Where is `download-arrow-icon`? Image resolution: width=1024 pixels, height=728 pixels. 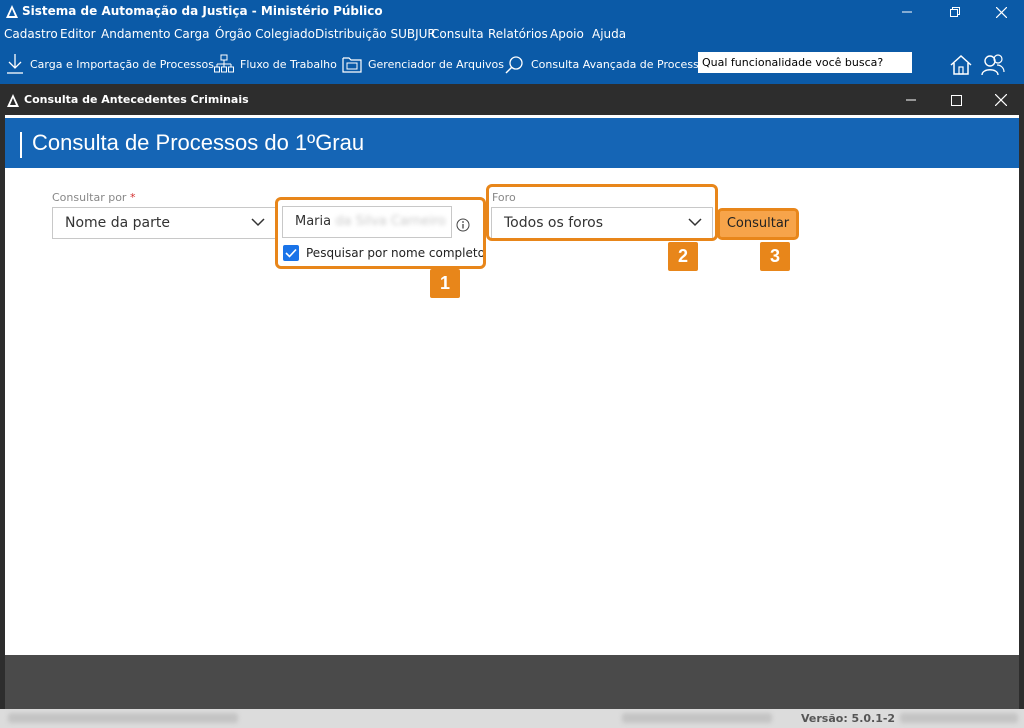
download-arrow-icon is located at coordinates (15, 64).